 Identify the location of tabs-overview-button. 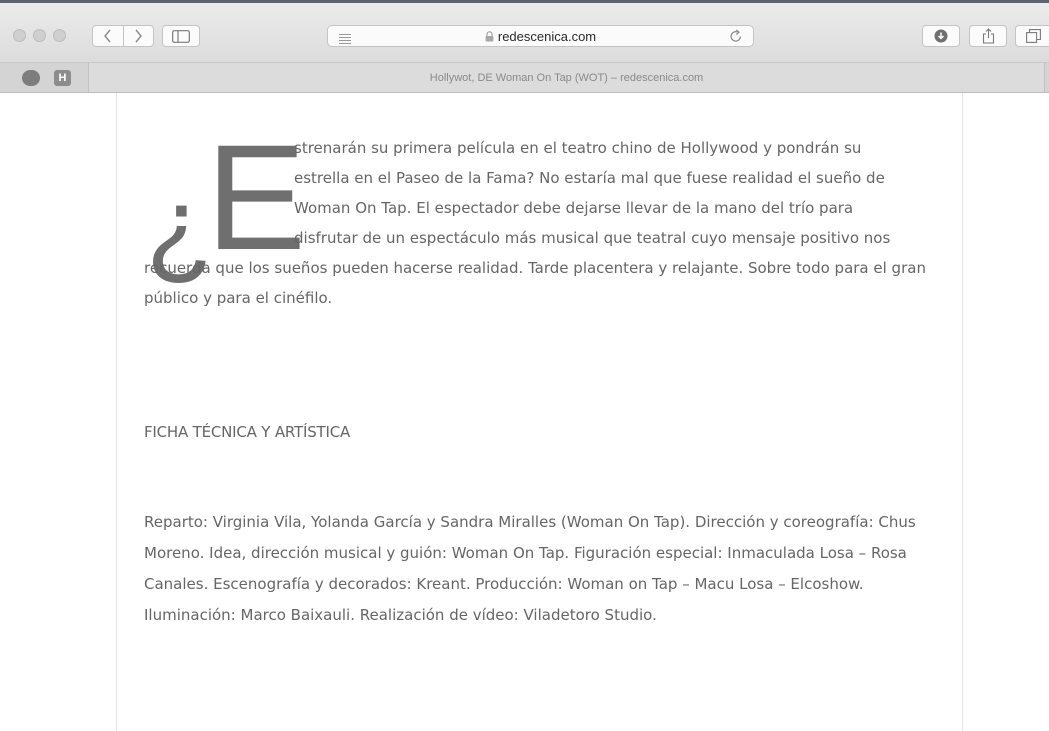
(1032, 36).